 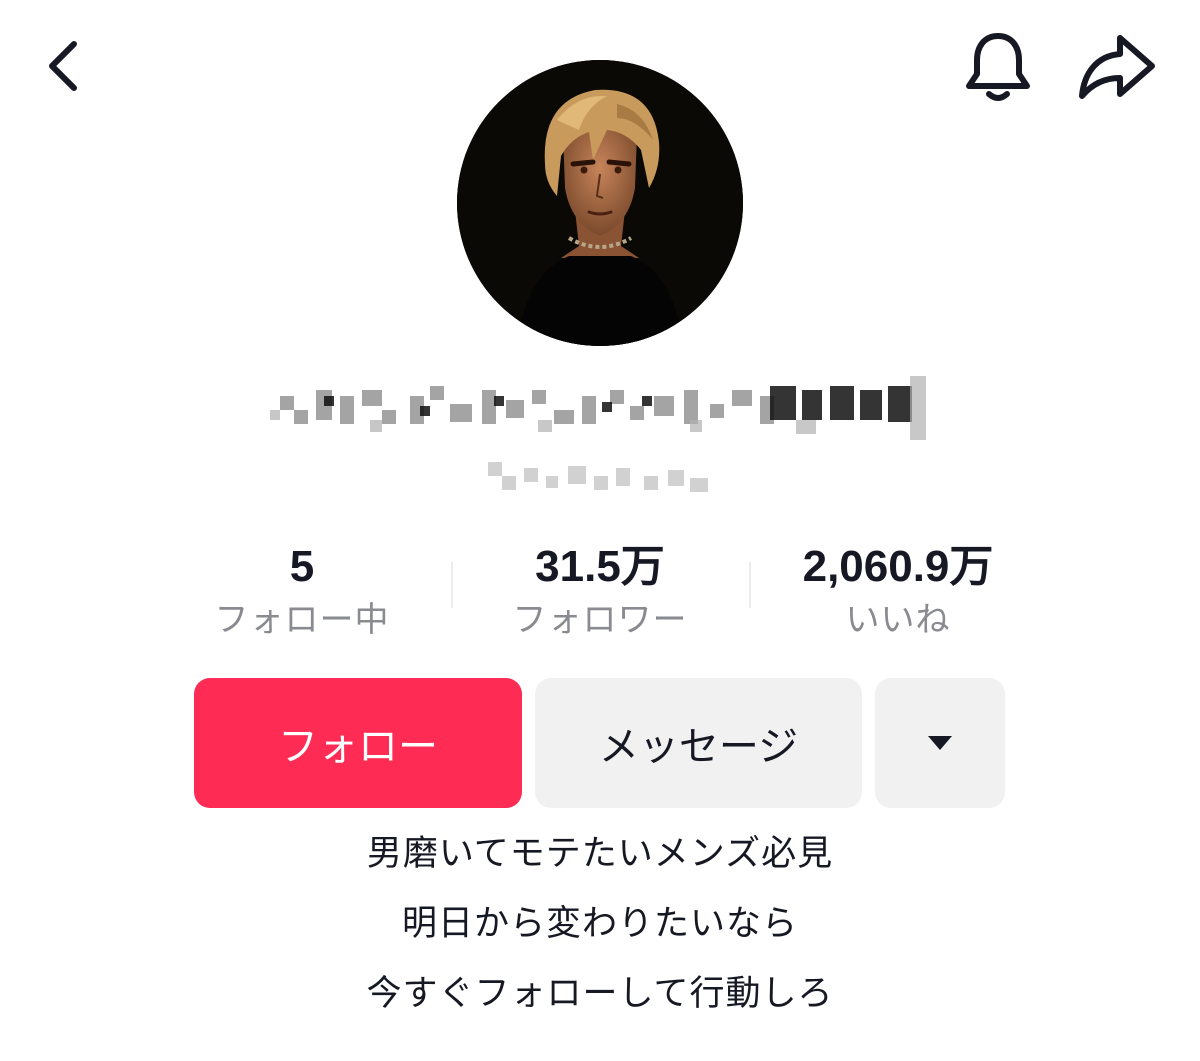 I want to click on followers-label: フォロワー, so click(x=600, y=620).